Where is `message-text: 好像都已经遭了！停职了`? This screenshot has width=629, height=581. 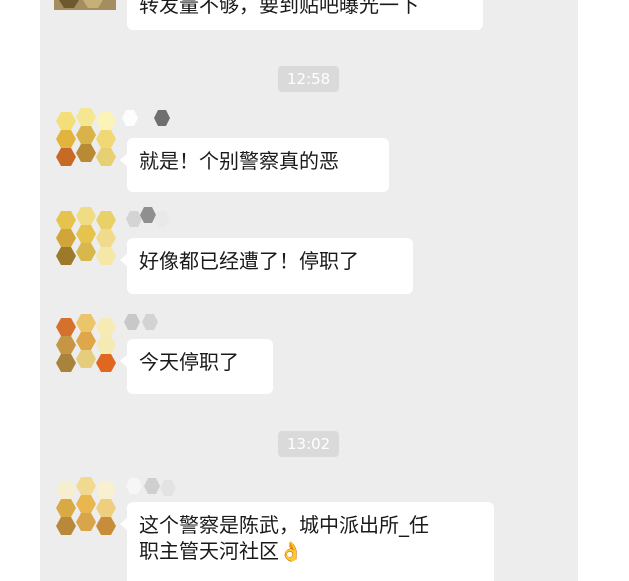
message-text: 好像都已经遭了！停职了 is located at coordinates (249, 261).